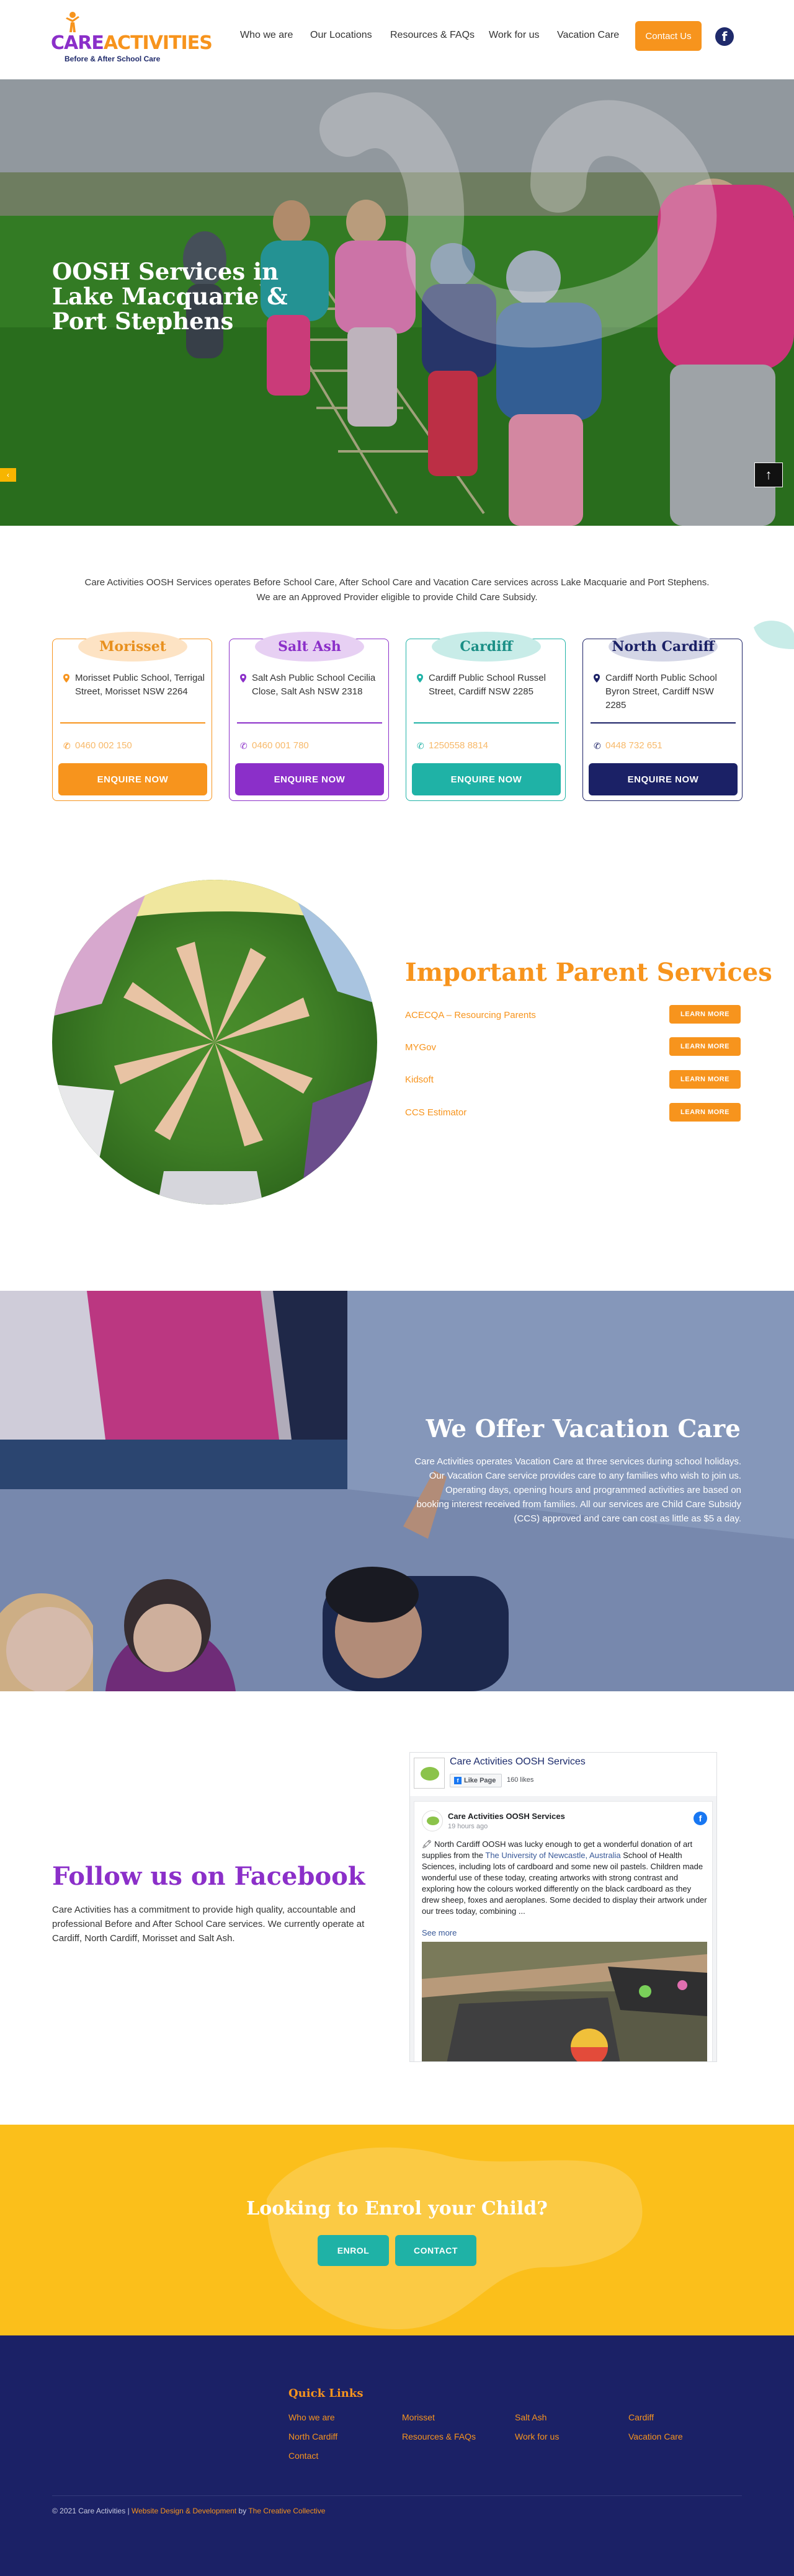  What do you see at coordinates (774, 635) in the screenshot?
I see `decorative-blob` at bounding box center [774, 635].